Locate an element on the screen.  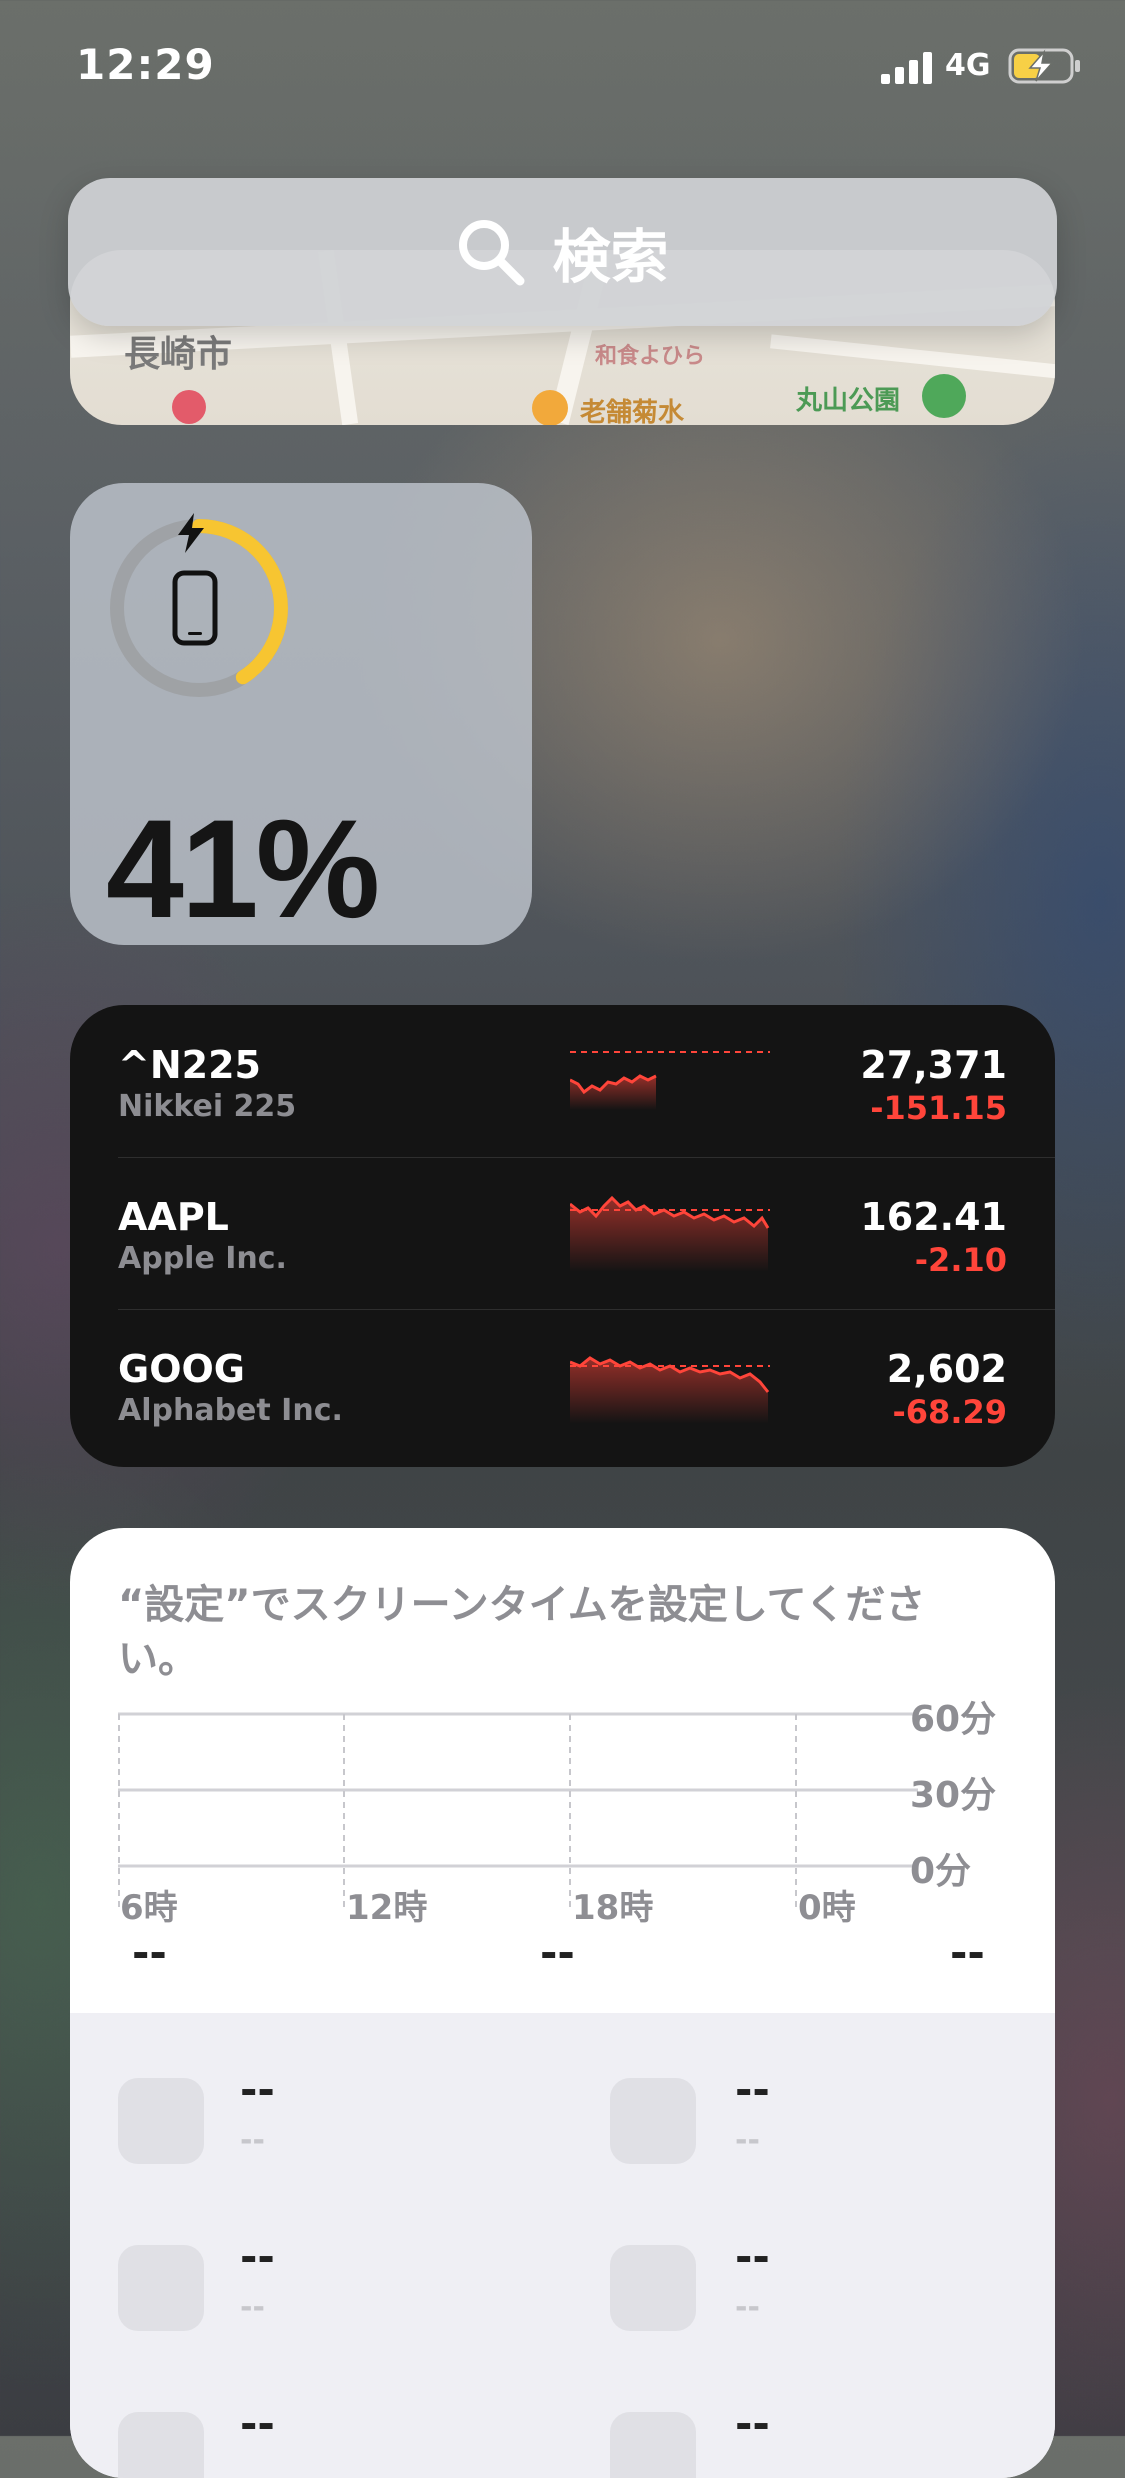
chart-x-label: 6時 is located at coordinates (149, 1908).